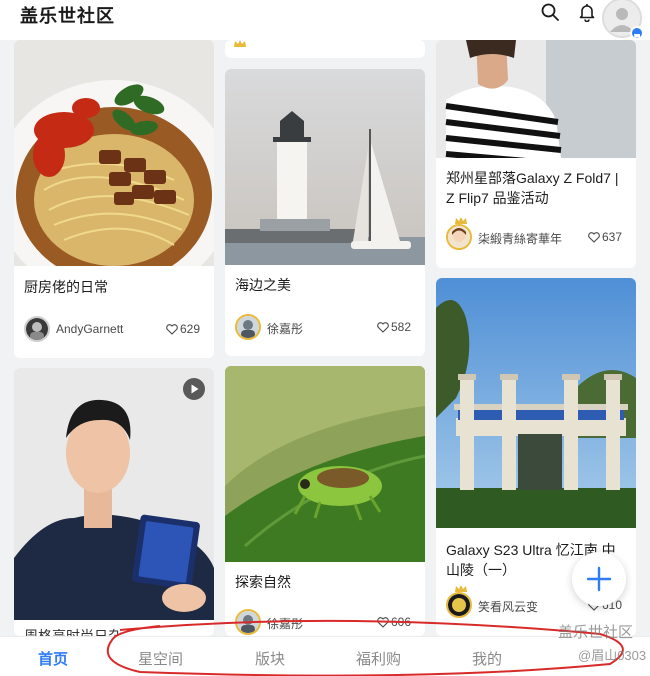  What do you see at coordinates (611, 237) in the screenshot?
I see `like-count-value: 637` at bounding box center [611, 237].